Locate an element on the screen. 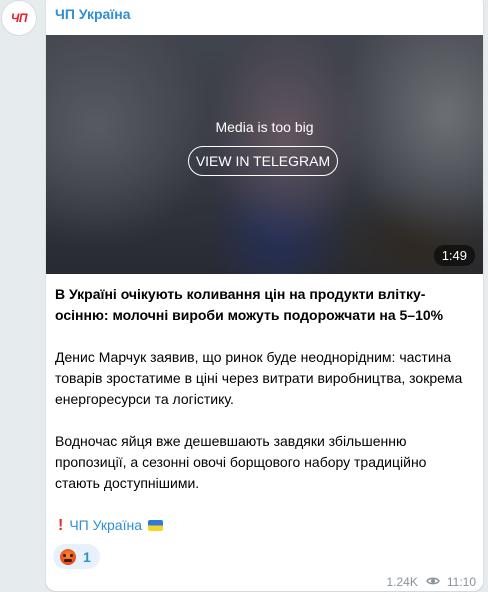  view-in-telegram-button: VIEW IN TELEGRAM is located at coordinates (263, 161).